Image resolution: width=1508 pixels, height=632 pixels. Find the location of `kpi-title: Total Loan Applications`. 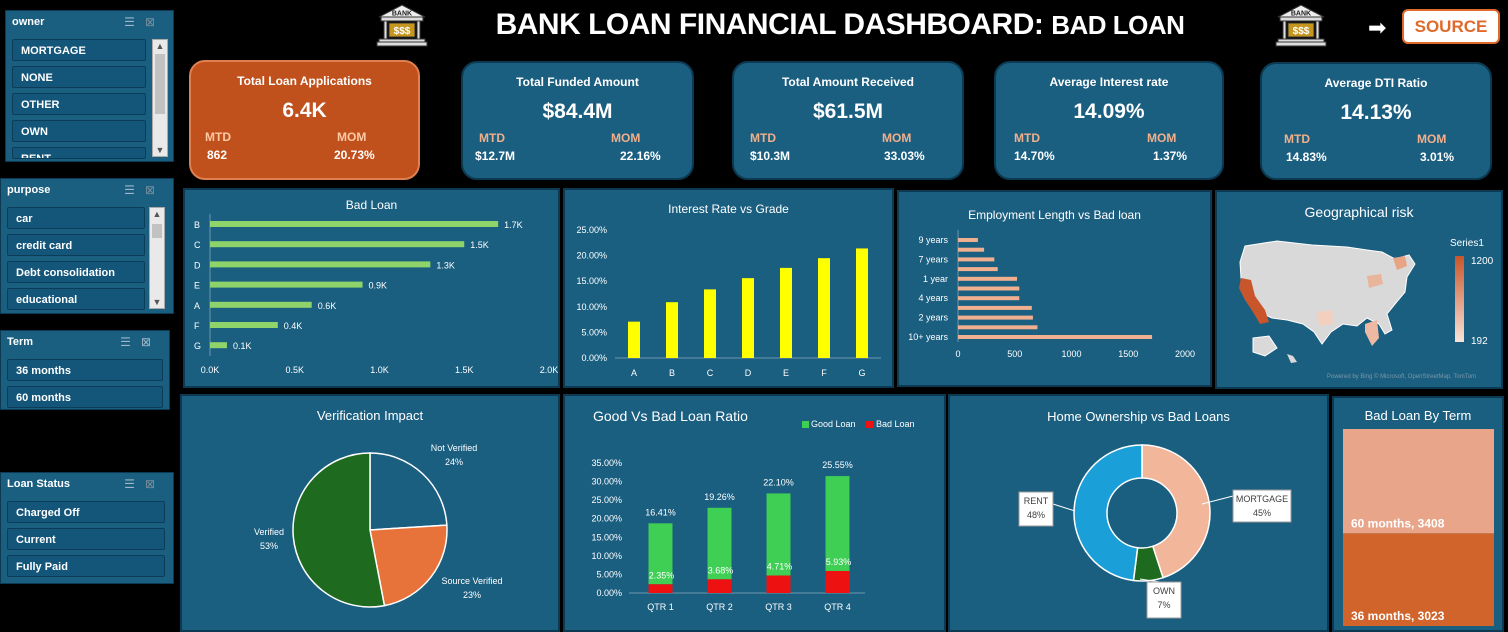

kpi-title: Total Loan Applications is located at coordinates (304, 81).